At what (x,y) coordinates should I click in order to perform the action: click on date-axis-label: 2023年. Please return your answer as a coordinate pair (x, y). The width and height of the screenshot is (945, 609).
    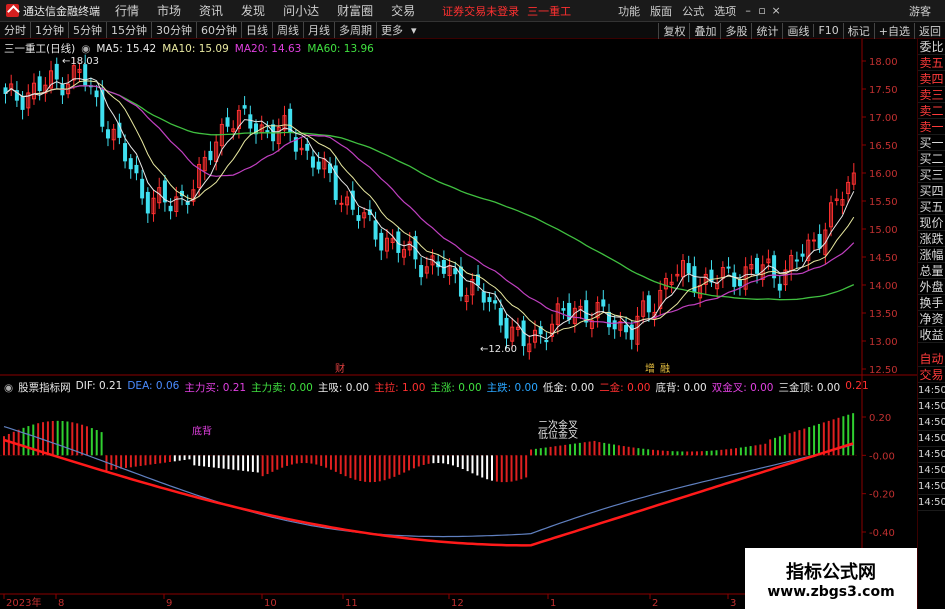
    Looking at the image, I should click on (23, 602).